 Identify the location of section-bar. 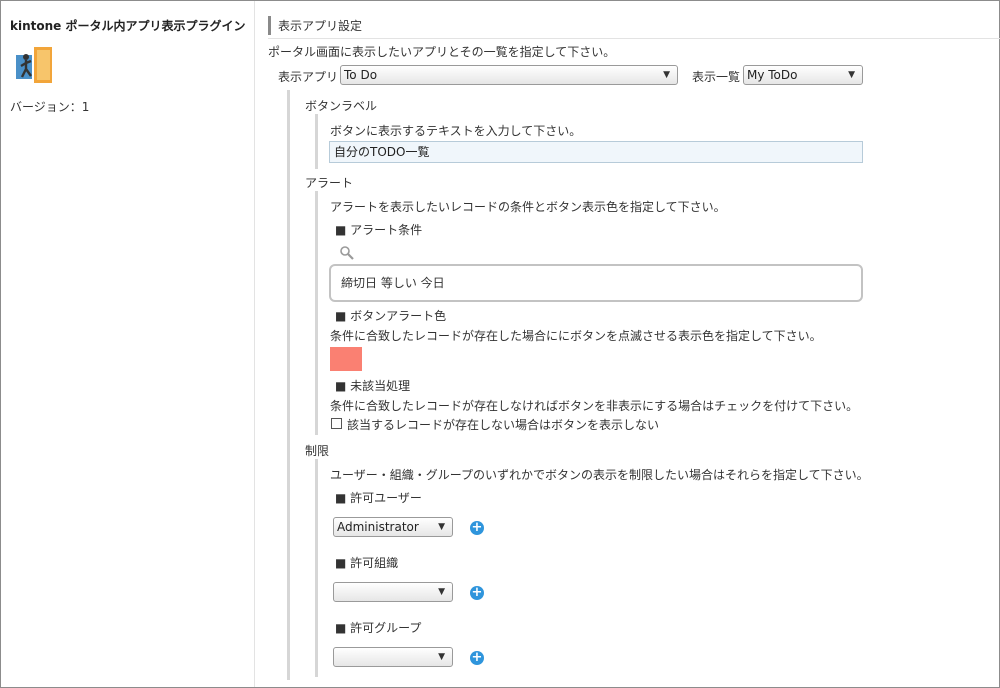
(269, 25).